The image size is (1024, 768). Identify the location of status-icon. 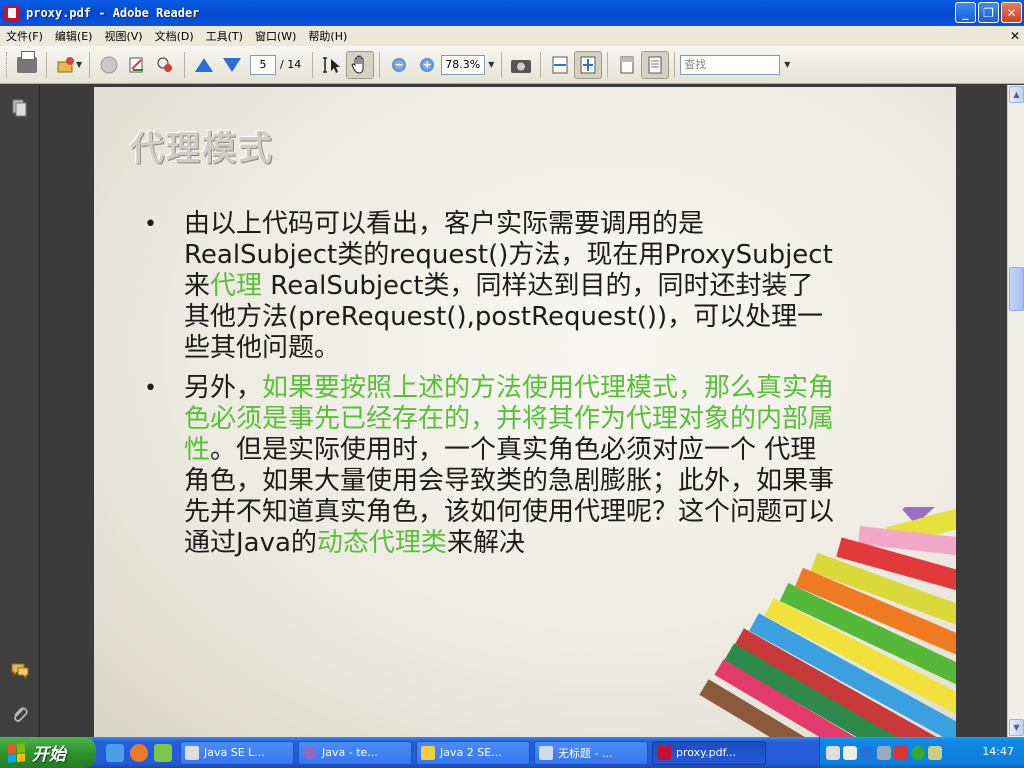
(918, 752).